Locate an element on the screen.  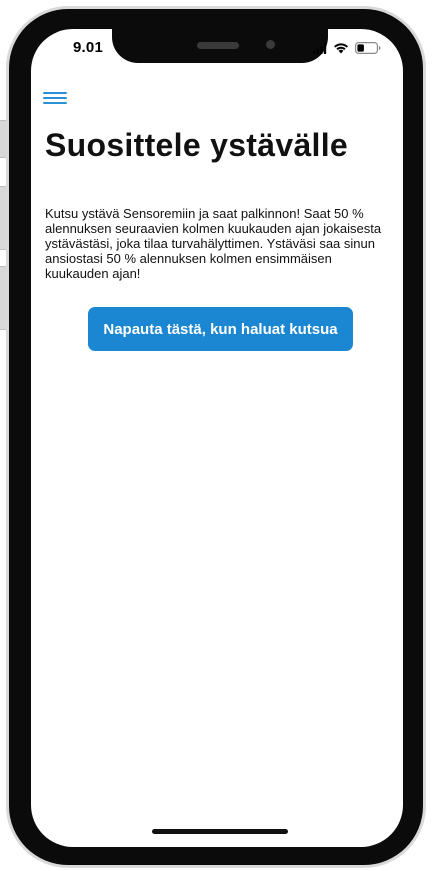
status-icons is located at coordinates (347, 48).